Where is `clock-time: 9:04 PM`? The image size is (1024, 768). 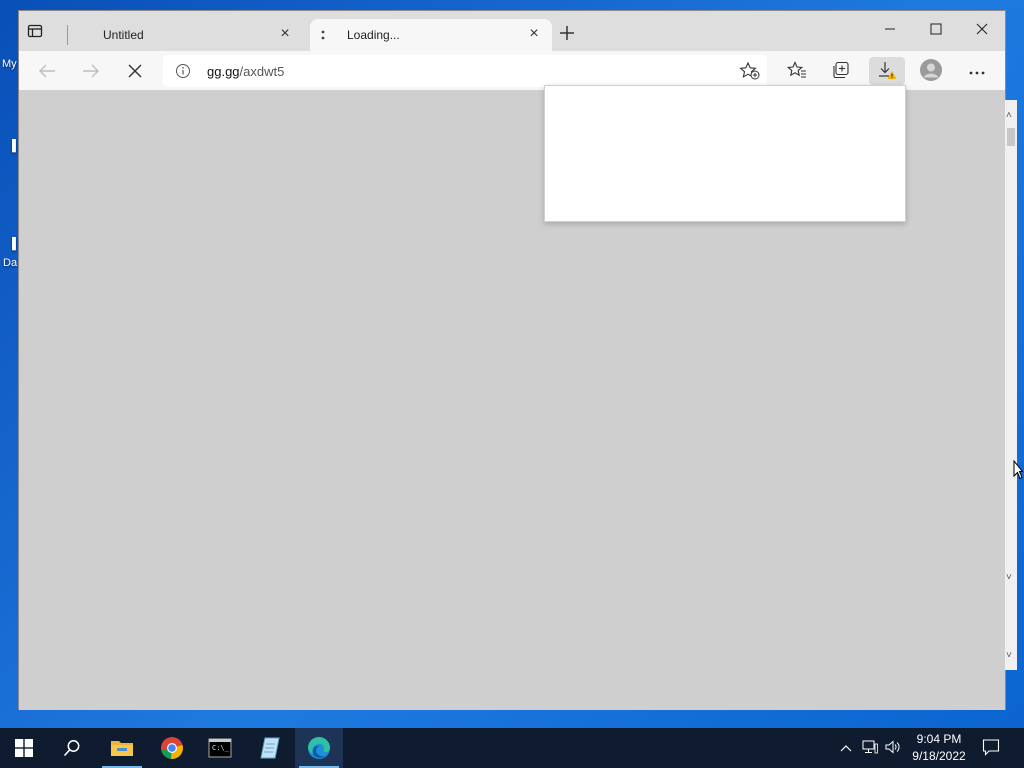
clock-time: 9:04 PM is located at coordinates (939, 739).